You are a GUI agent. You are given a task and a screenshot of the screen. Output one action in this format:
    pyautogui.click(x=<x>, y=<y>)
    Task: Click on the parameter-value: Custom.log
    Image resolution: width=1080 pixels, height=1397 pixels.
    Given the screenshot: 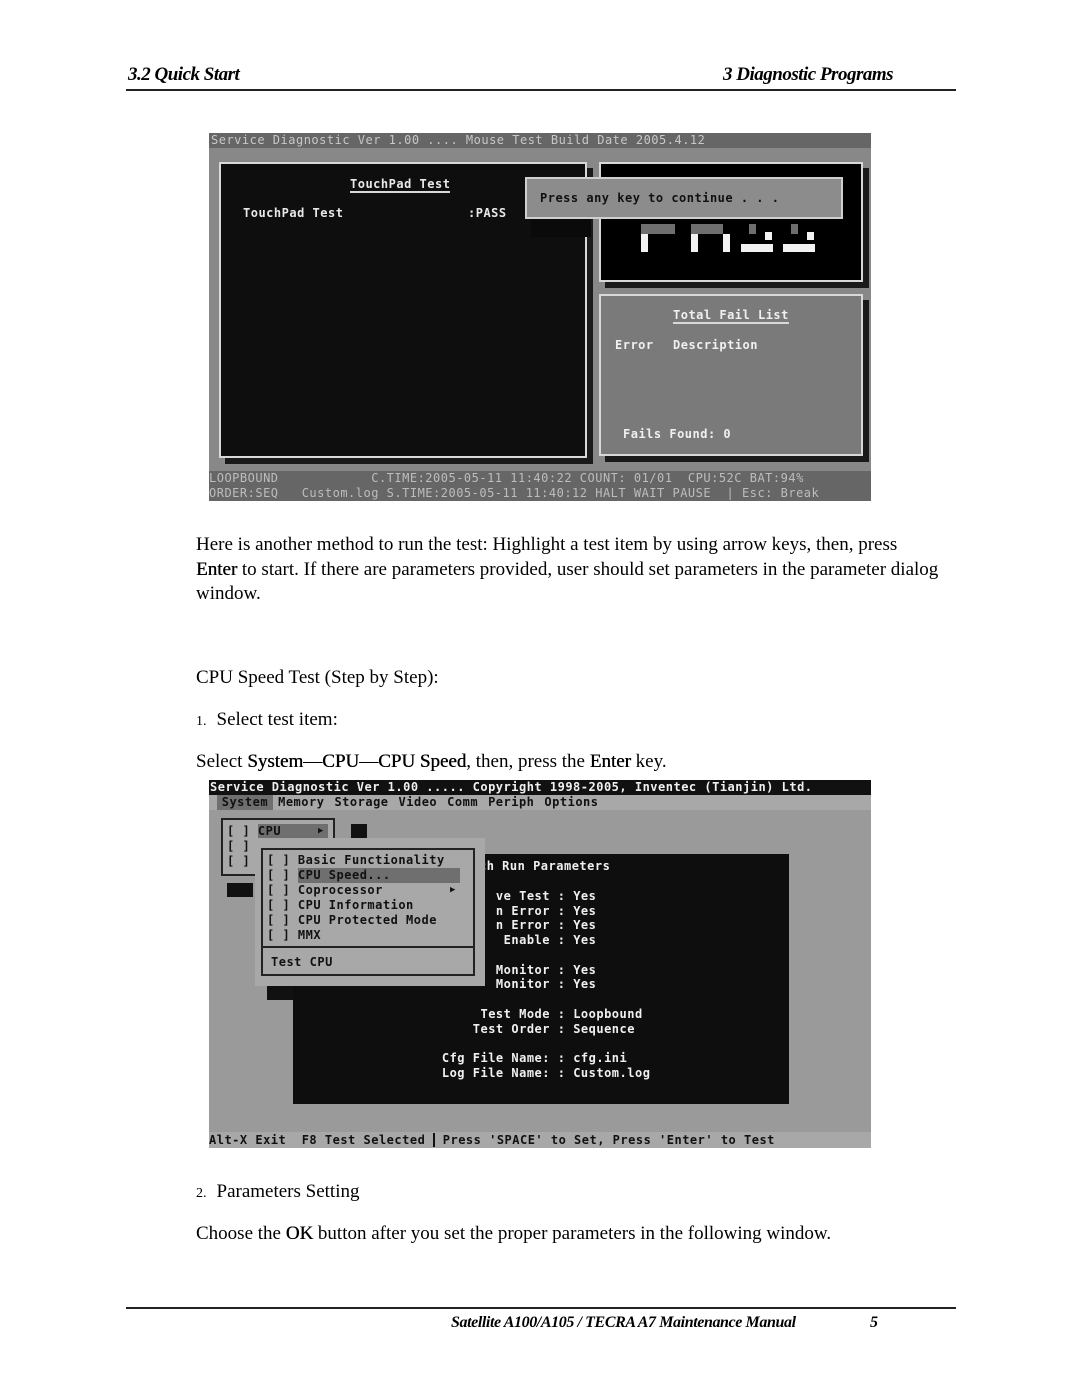 What is the action you would take?
    pyautogui.click(x=611, y=1073)
    